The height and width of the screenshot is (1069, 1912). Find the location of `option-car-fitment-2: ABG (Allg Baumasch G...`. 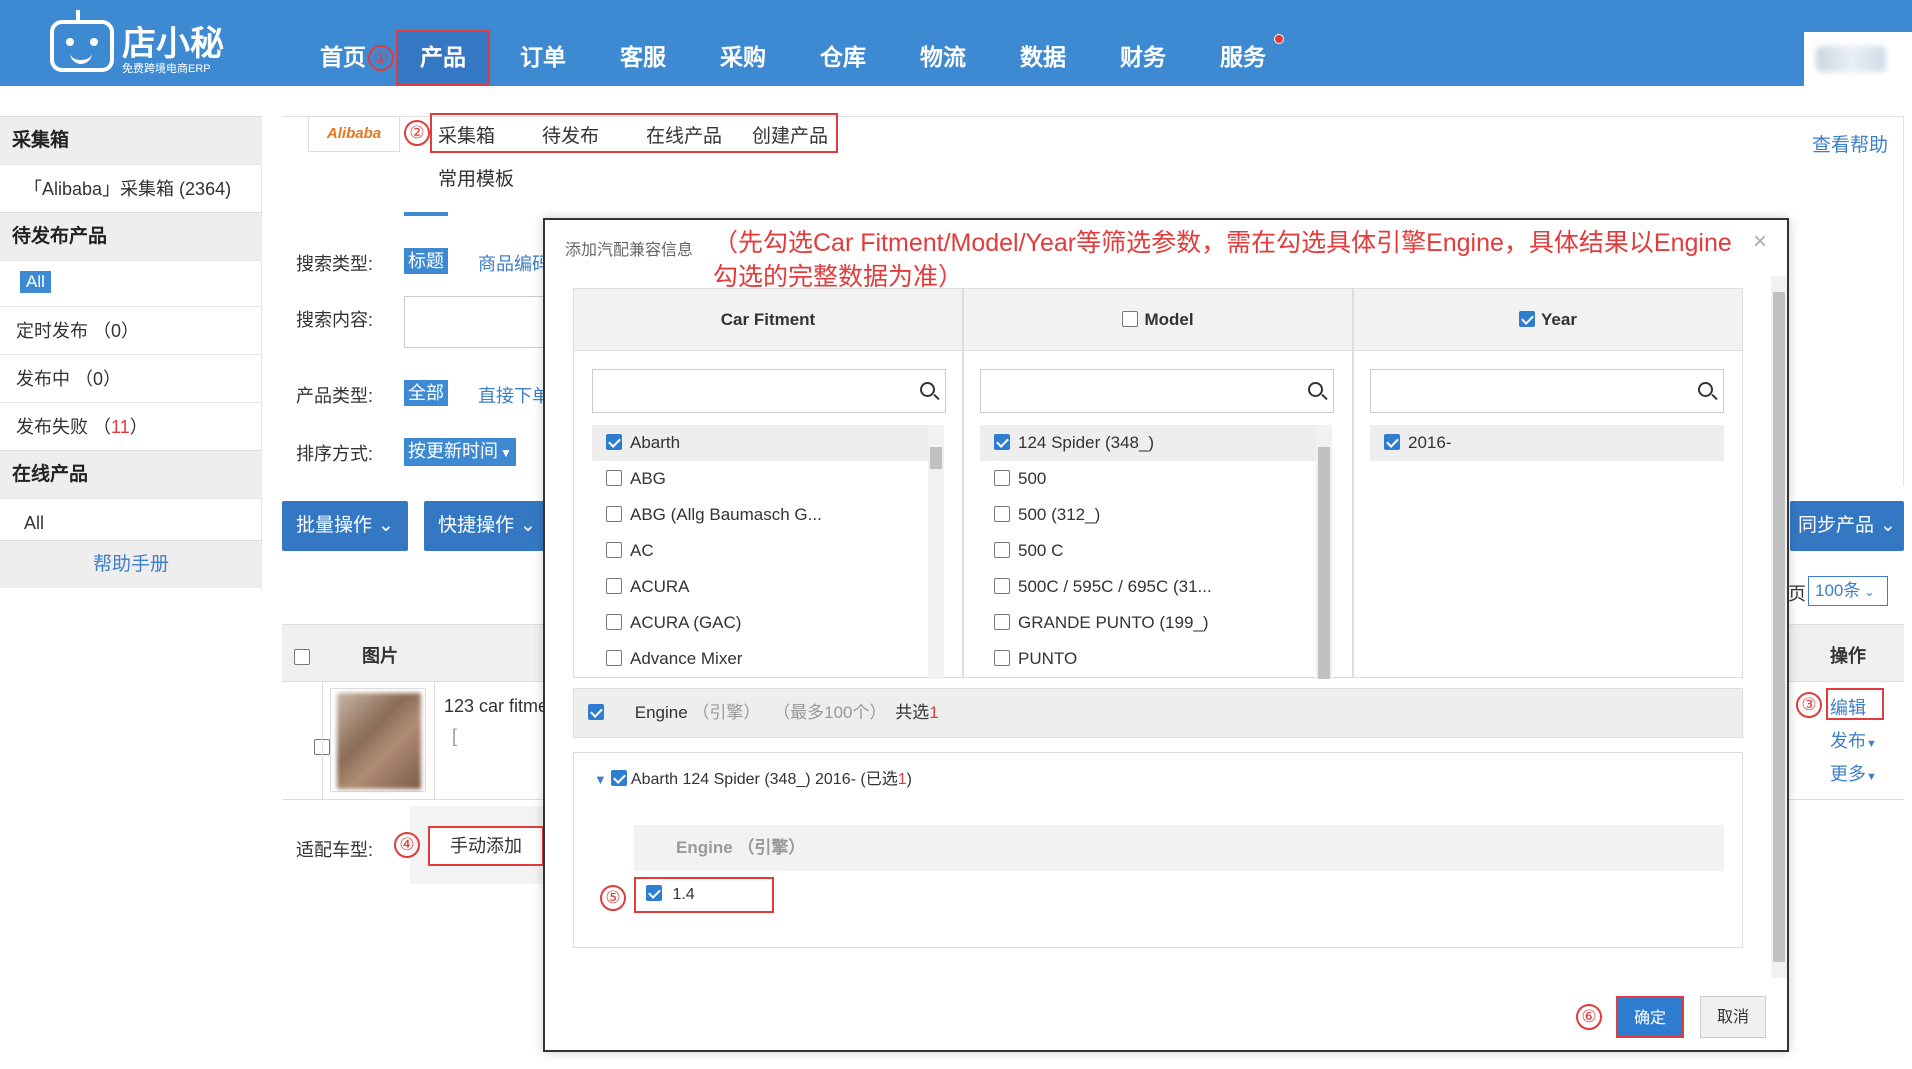

option-car-fitment-2: ABG (Allg Baumasch G... is located at coordinates (707, 515).